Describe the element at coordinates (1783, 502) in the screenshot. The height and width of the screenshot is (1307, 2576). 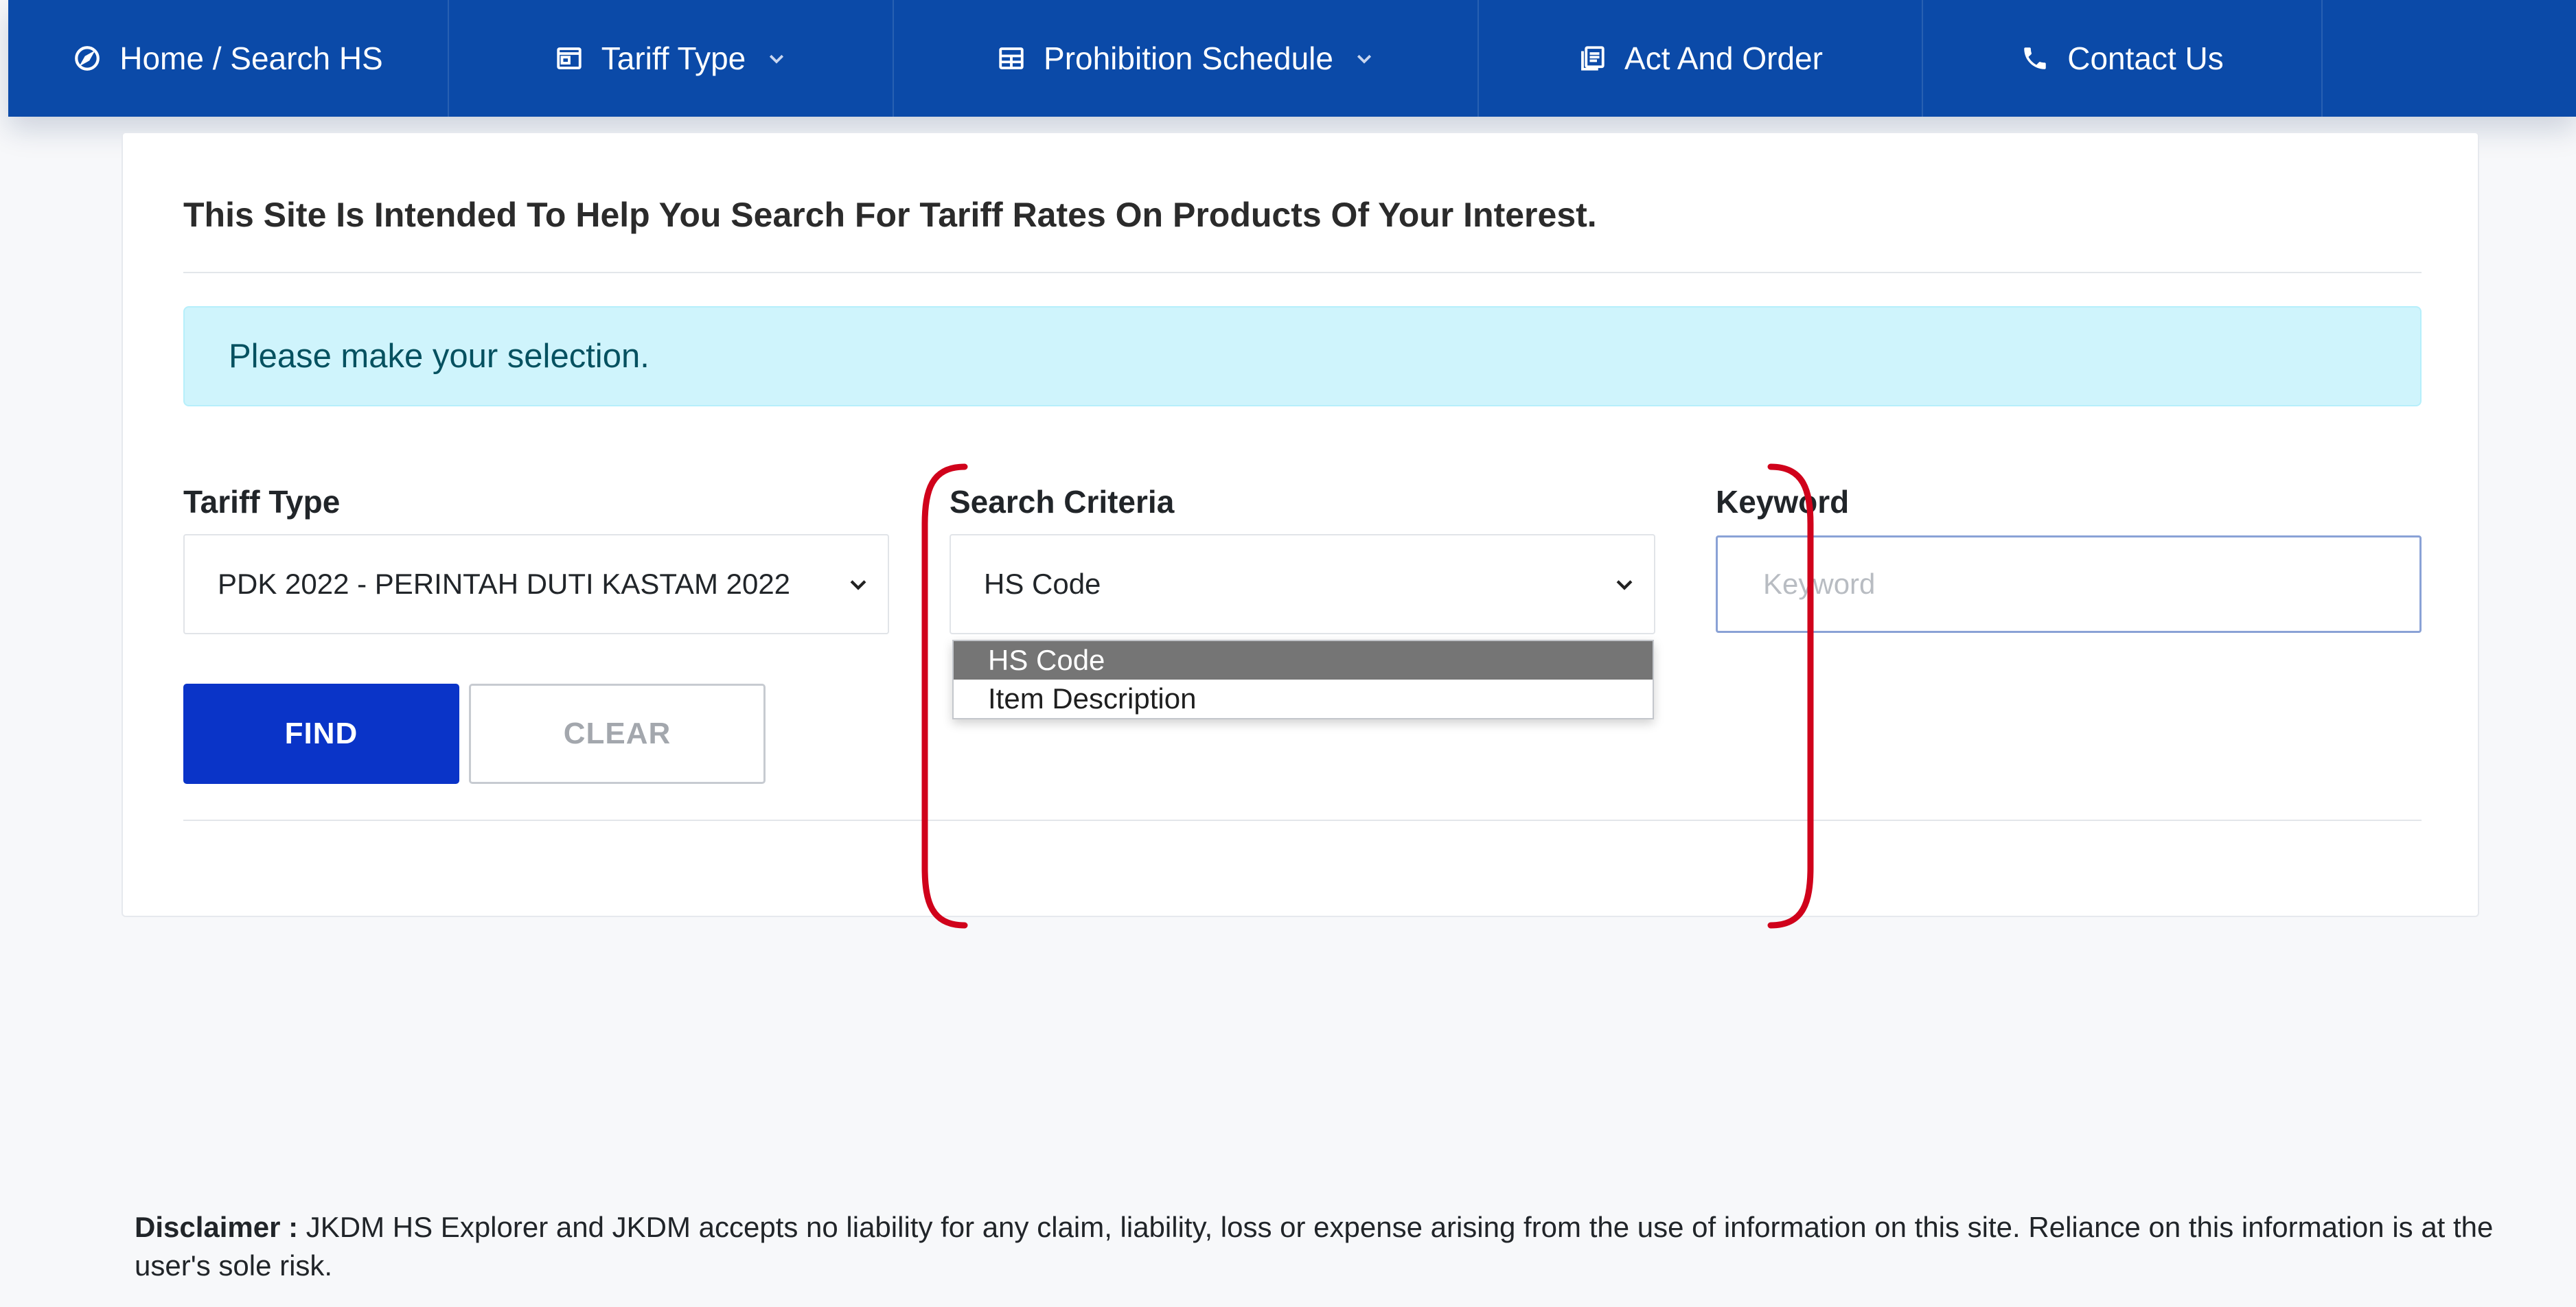
I see `keyword-label: Keyword` at that location.